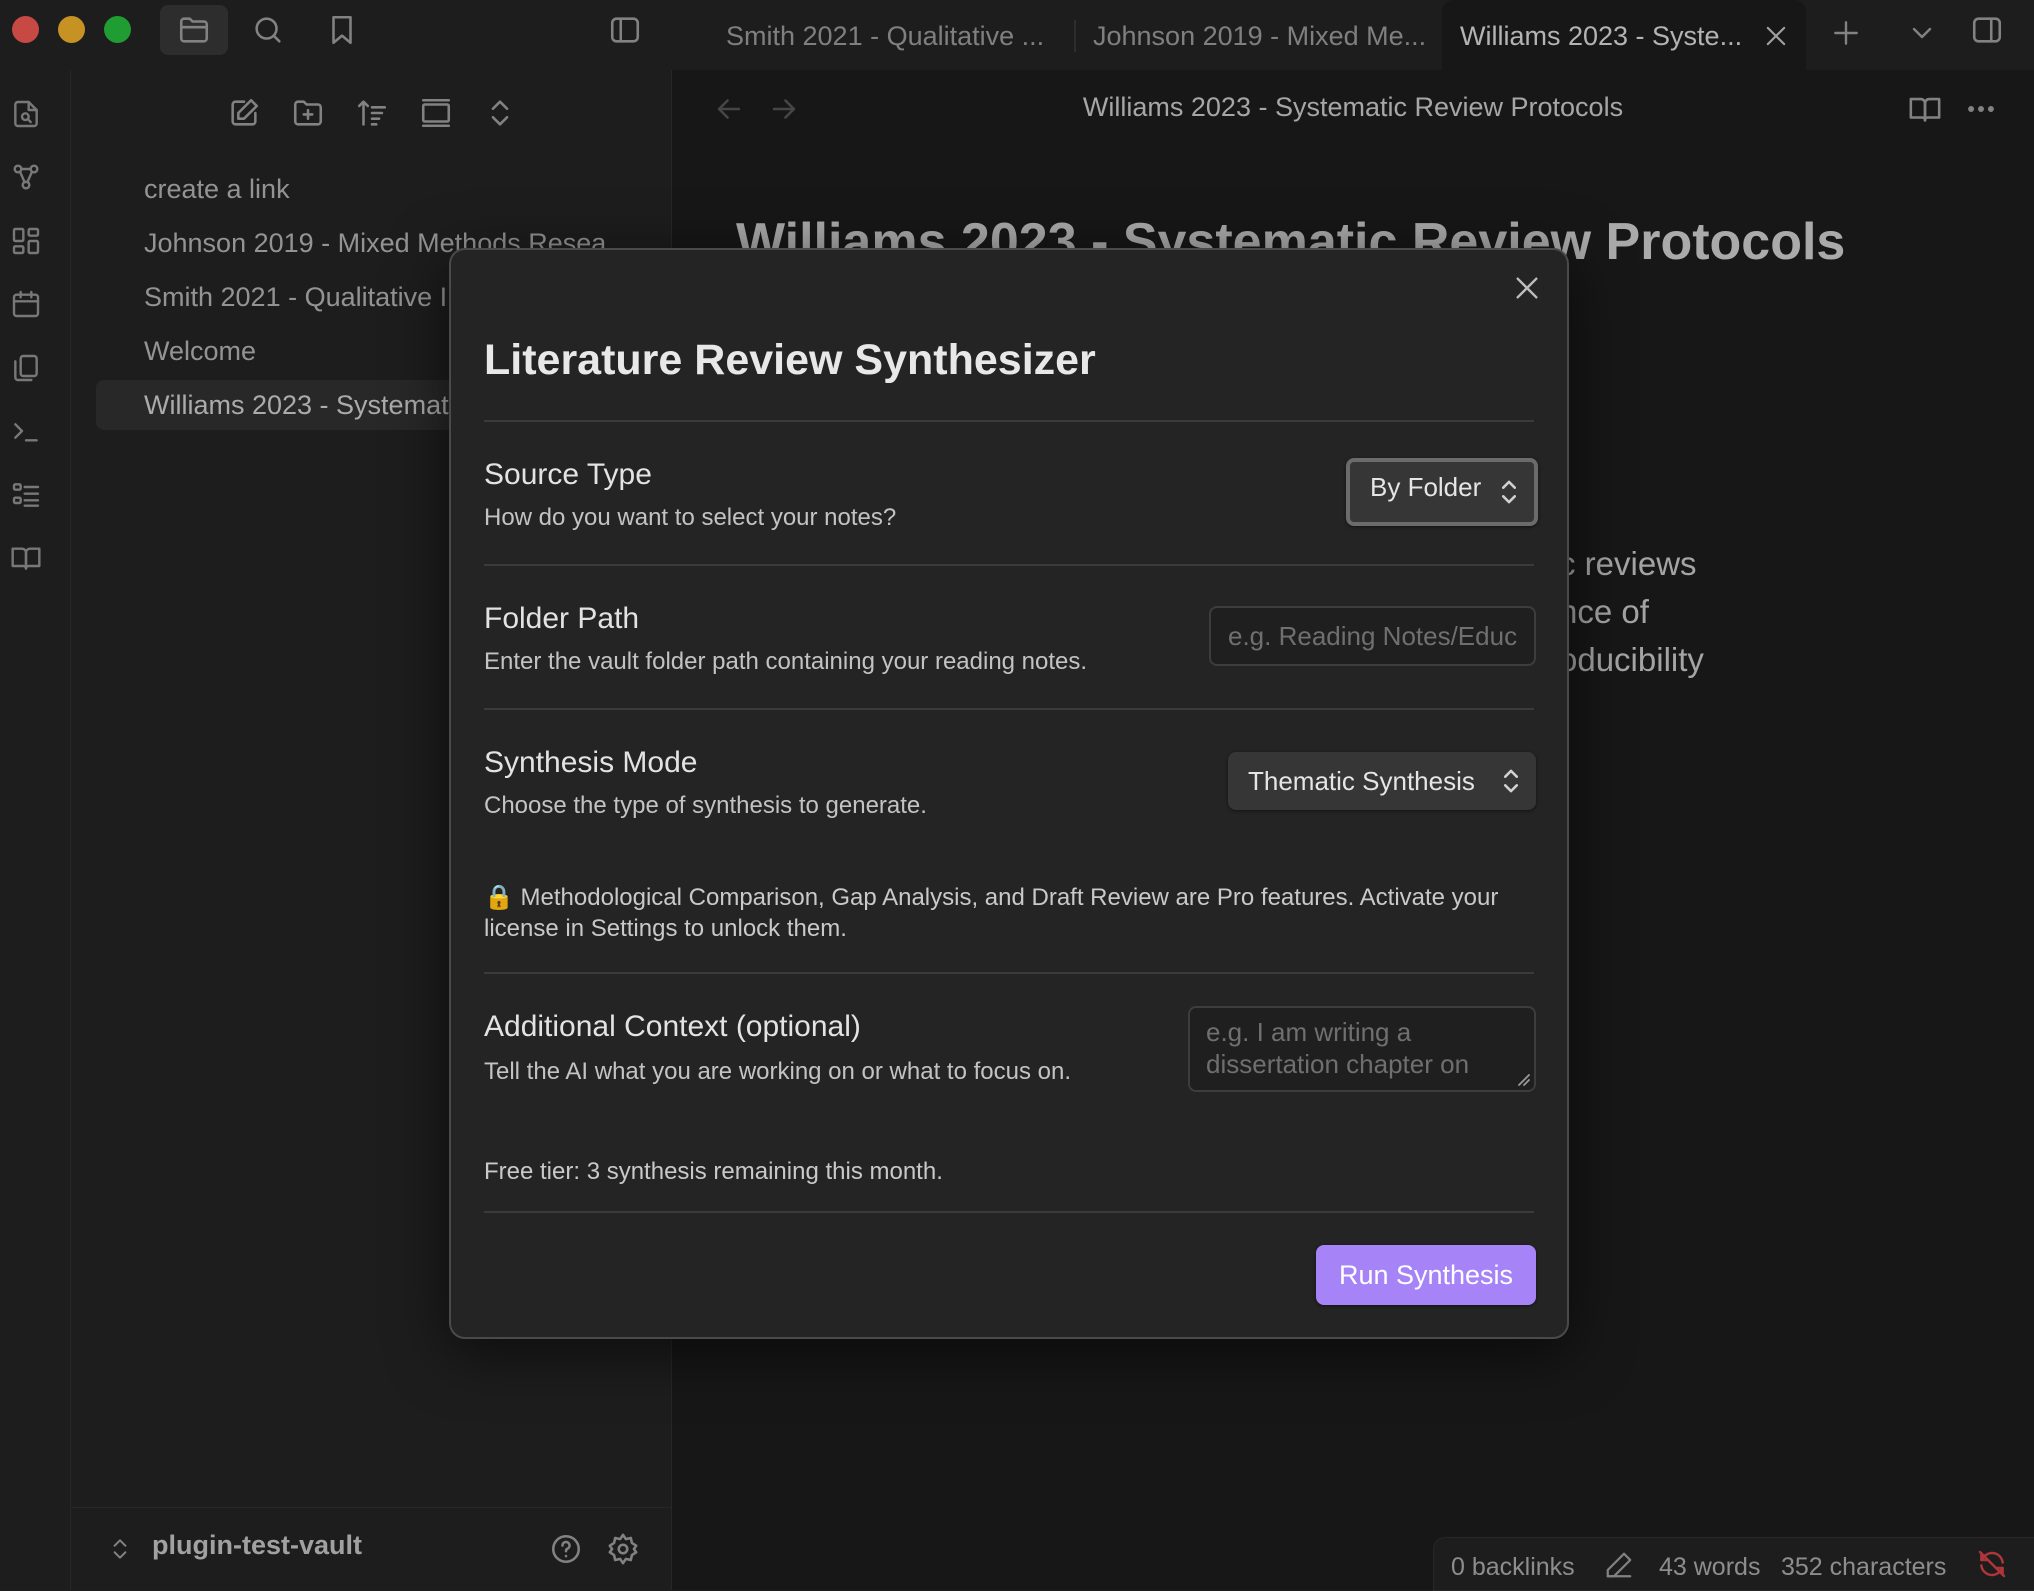  I want to click on close-icon, so click(1527, 288).